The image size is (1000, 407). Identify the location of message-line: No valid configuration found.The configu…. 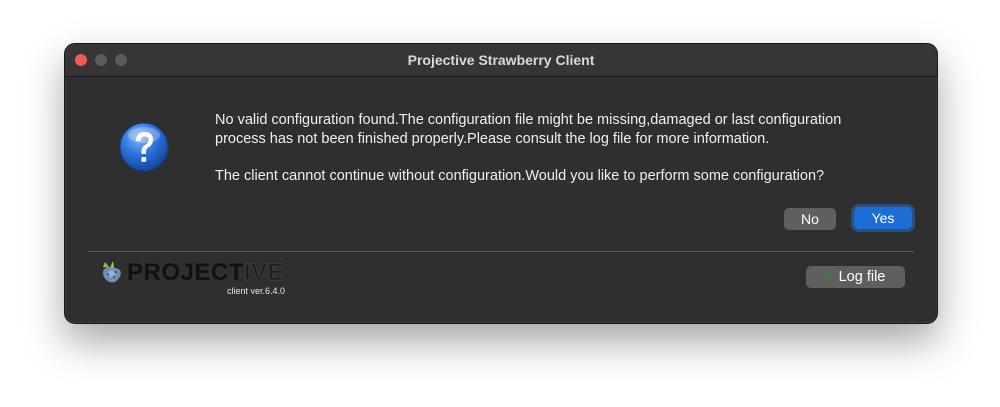
(528, 120).